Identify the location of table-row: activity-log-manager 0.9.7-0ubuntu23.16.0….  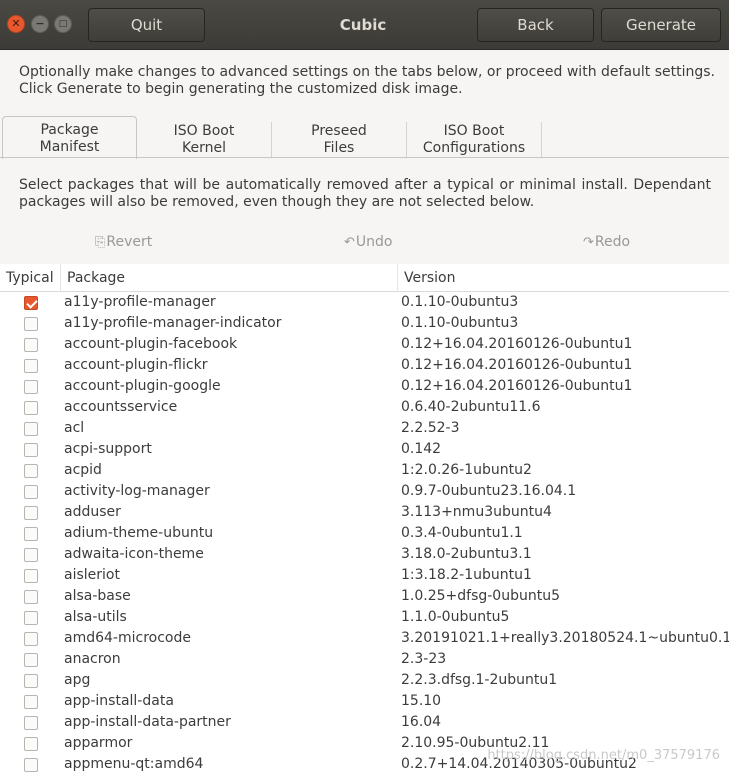
(364, 491).